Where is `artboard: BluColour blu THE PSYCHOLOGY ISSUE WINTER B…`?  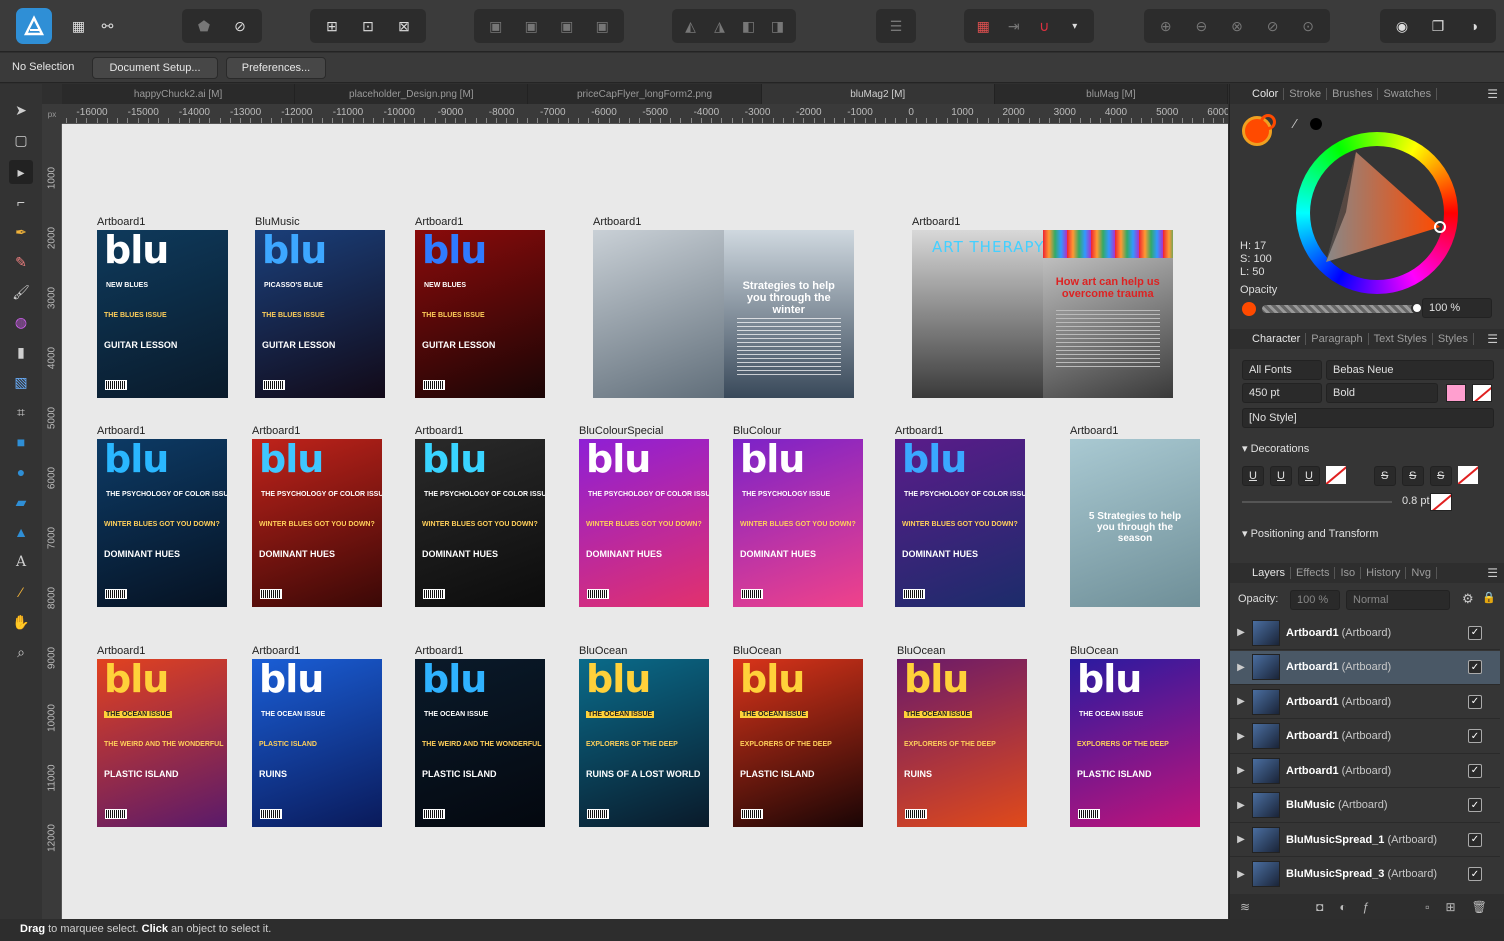 artboard: BluColour blu THE PSYCHOLOGY ISSUE WINTER B… is located at coordinates (798, 516).